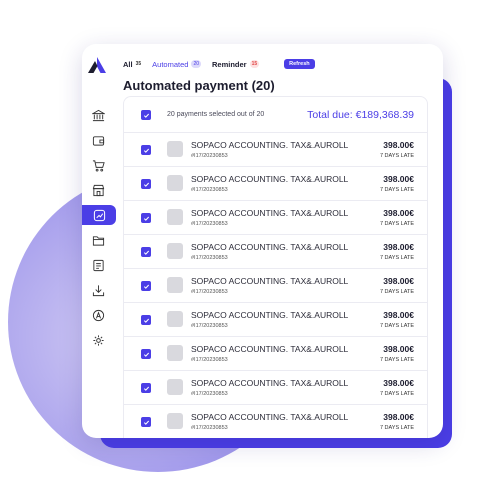 This screenshot has height=490, width=490. Describe the element at coordinates (98, 140) in the screenshot. I see `wallet-icon` at that location.